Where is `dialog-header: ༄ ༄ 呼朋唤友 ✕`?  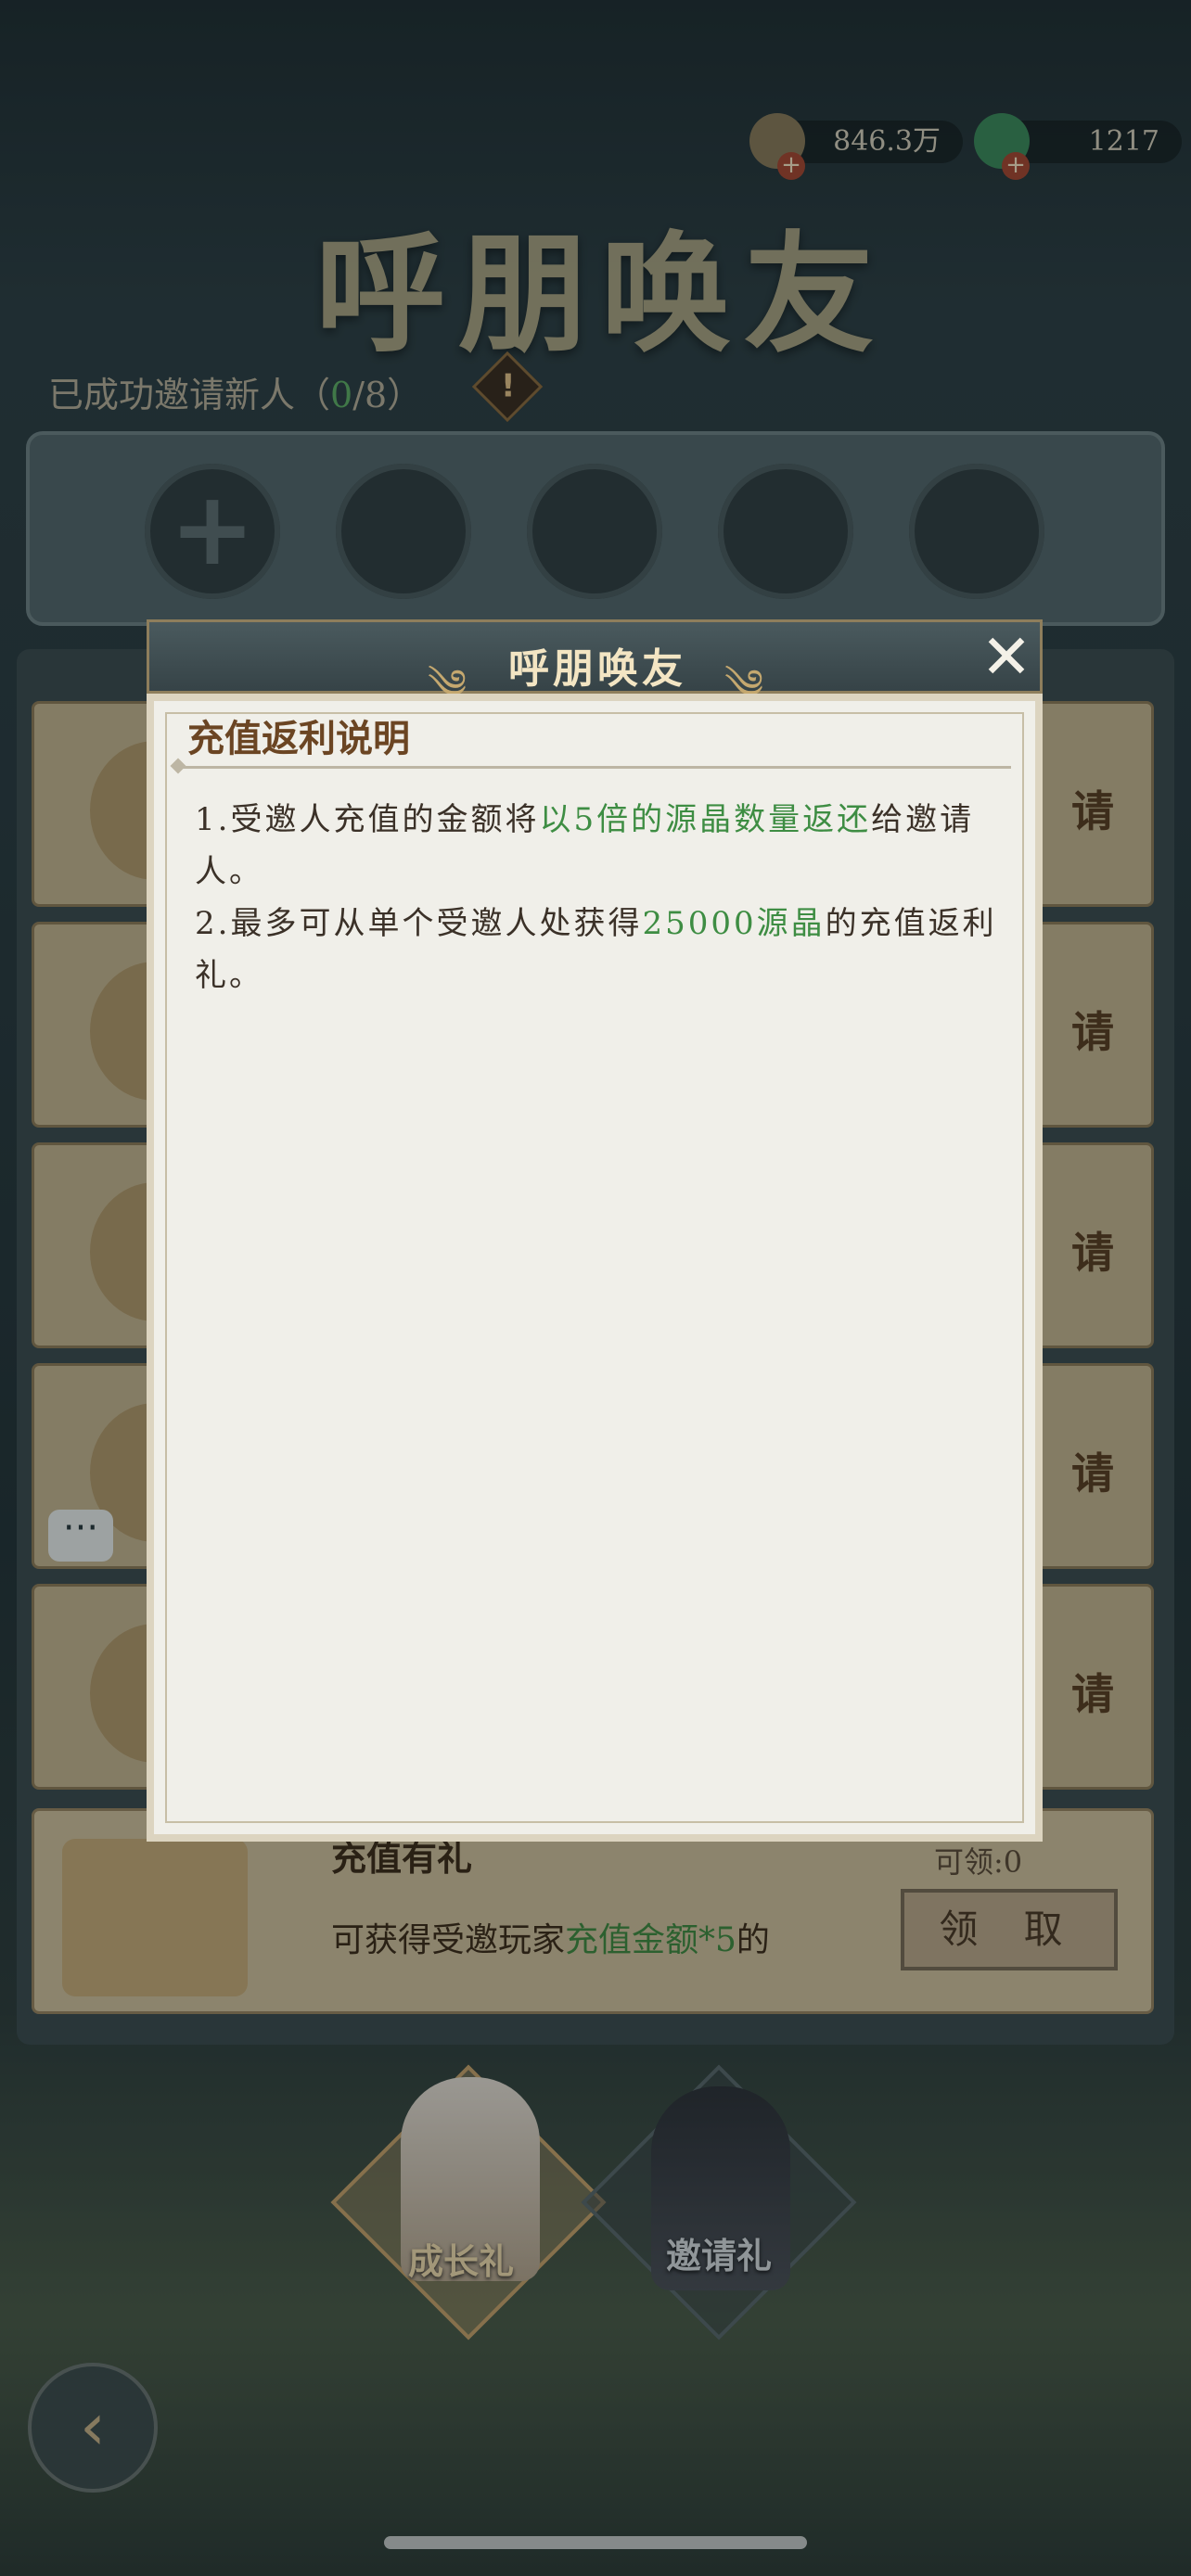
dialog-header: ༄ ༄ 呼朋唤友 ✕ is located at coordinates (595, 663).